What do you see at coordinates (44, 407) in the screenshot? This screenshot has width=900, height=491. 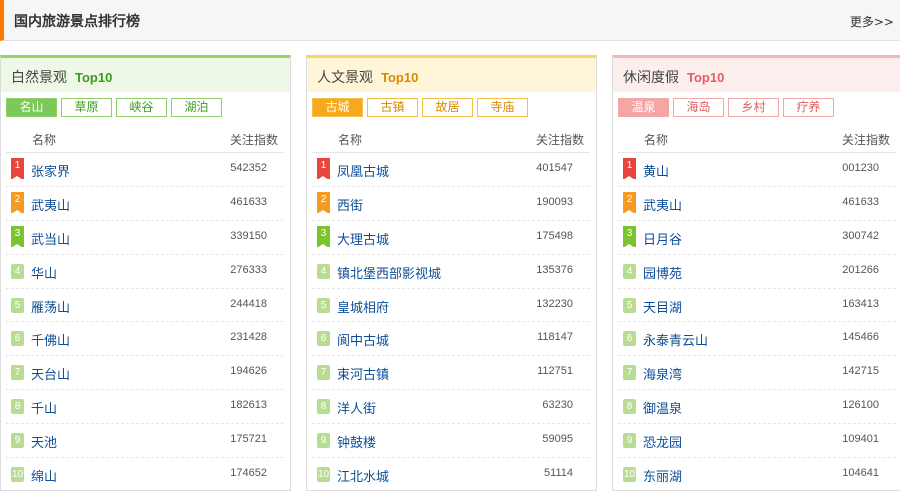 I see `attraction-link: 千山` at bounding box center [44, 407].